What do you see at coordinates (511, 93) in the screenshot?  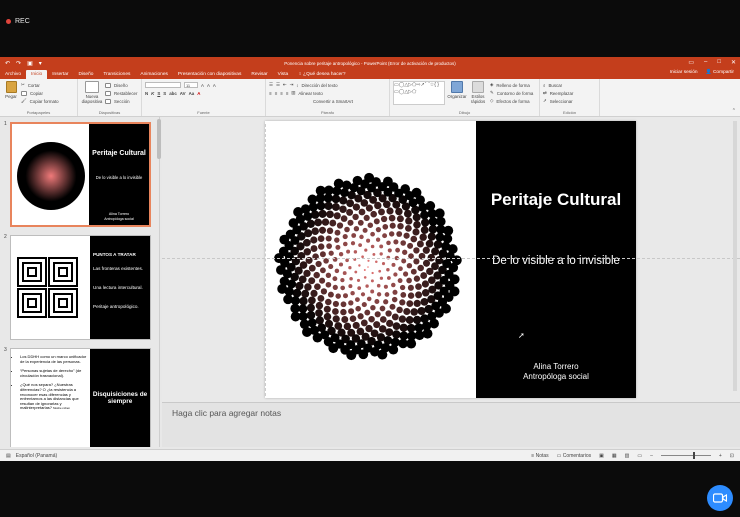 I see `shape-outline-button: ✎ Contorno de forma` at bounding box center [511, 93].